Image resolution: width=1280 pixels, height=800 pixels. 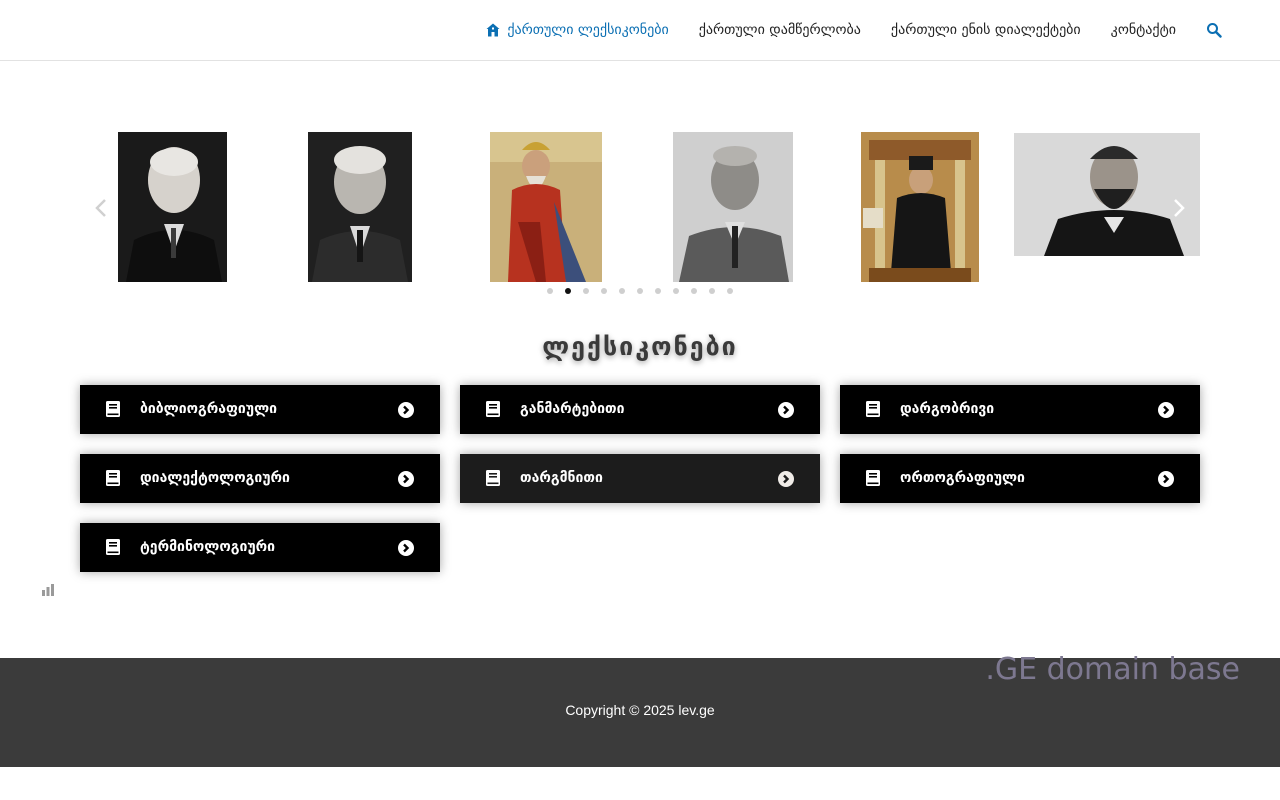 I want to click on dictionary-label: დიალექტოლოგიური, so click(x=215, y=478).